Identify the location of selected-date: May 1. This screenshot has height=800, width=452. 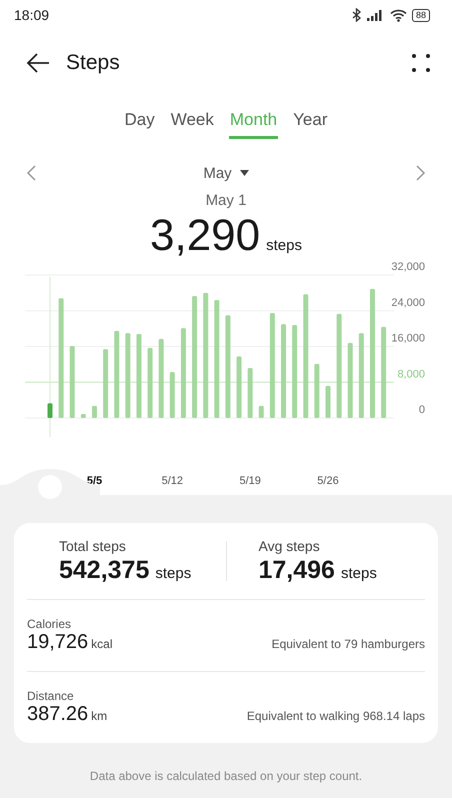
(226, 200).